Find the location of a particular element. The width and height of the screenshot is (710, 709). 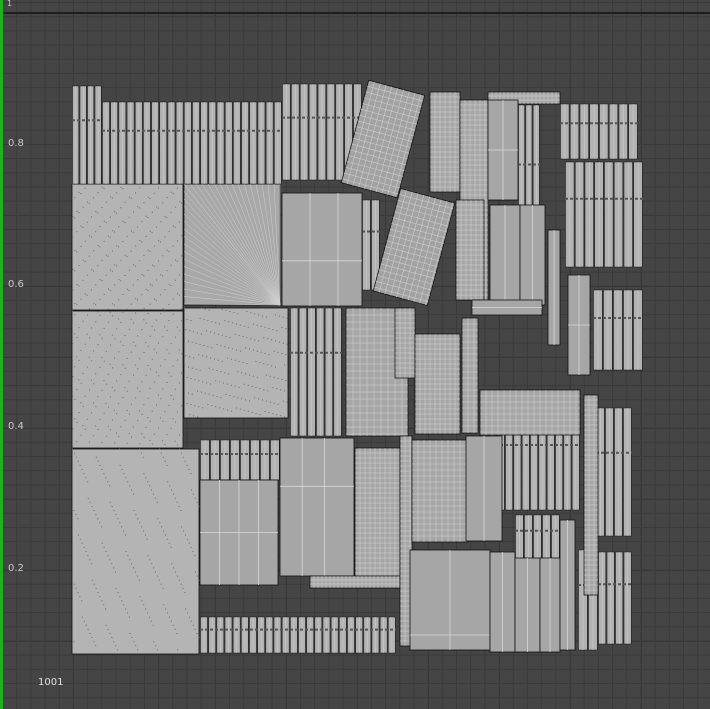

udim-tile-label: 1001 is located at coordinates (51, 682).